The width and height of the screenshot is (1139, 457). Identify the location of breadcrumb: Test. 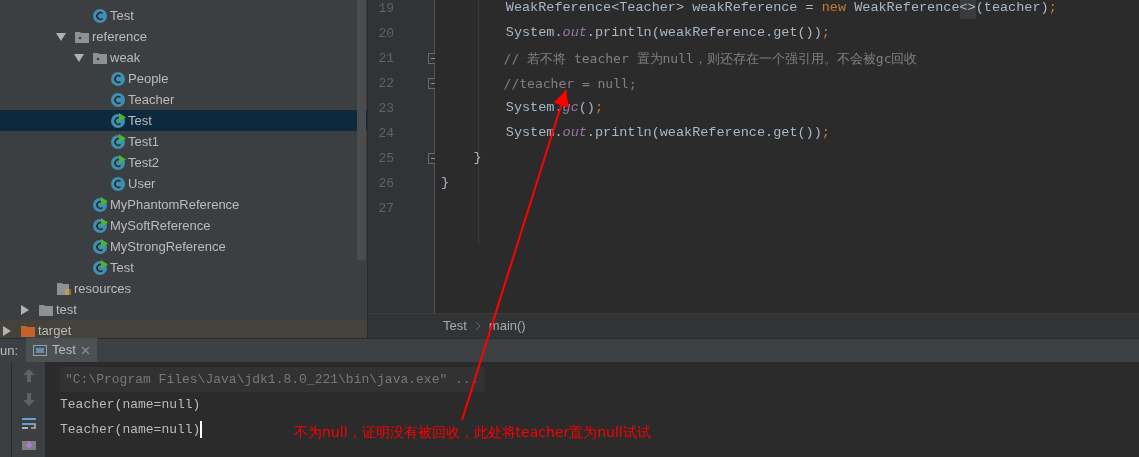
(455, 326).